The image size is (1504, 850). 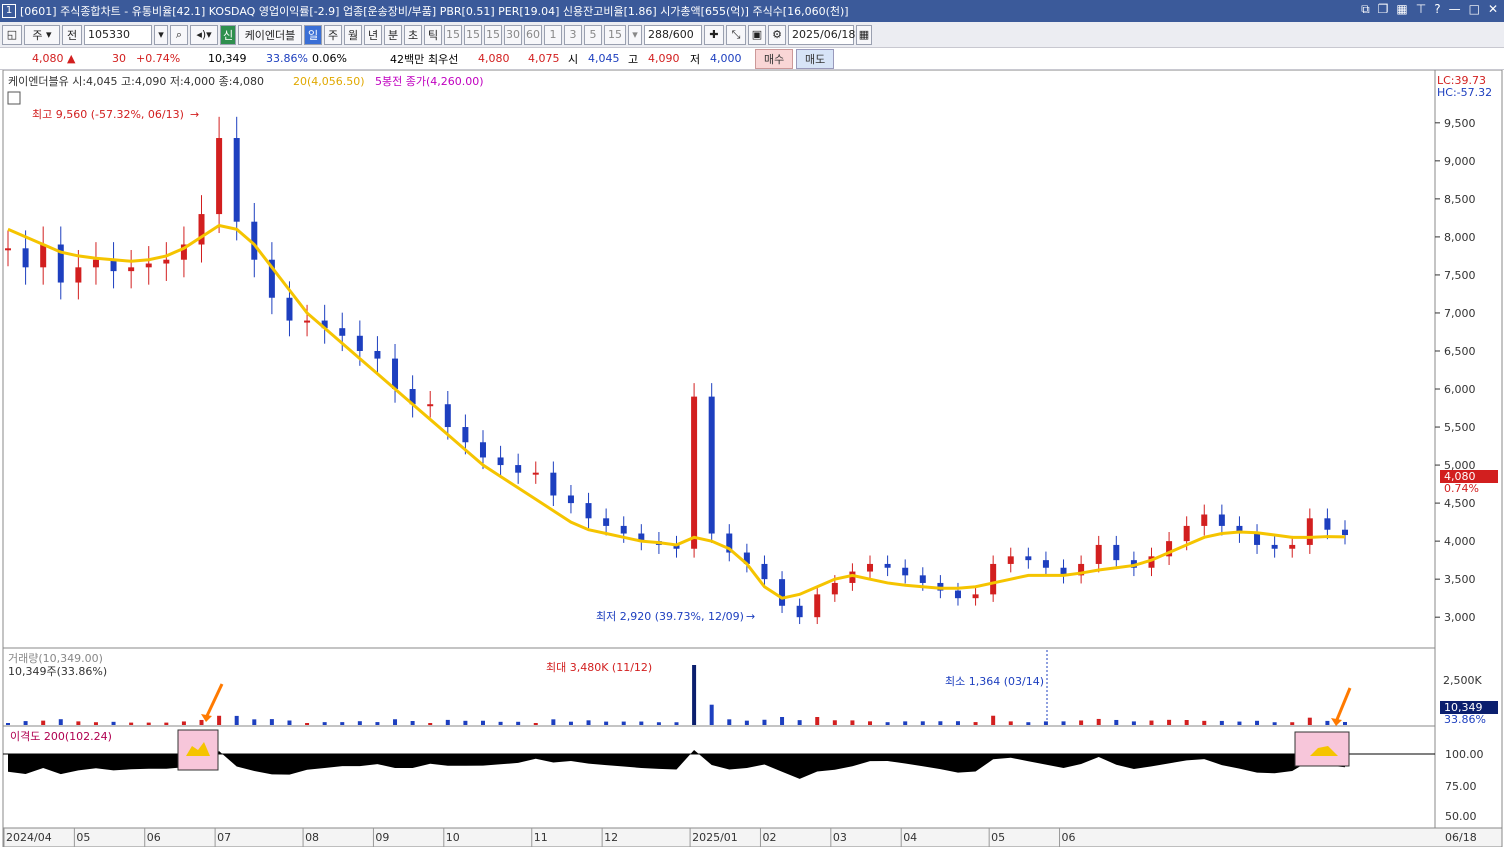 I want to click on x-axis-label: 06, so click(x=1069, y=837).